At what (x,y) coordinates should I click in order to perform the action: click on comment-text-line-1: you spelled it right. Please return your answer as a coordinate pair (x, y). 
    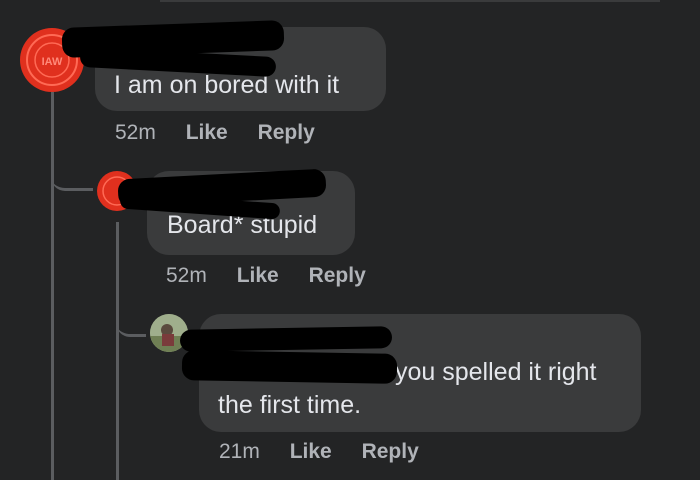
    Looking at the image, I should click on (496, 372).